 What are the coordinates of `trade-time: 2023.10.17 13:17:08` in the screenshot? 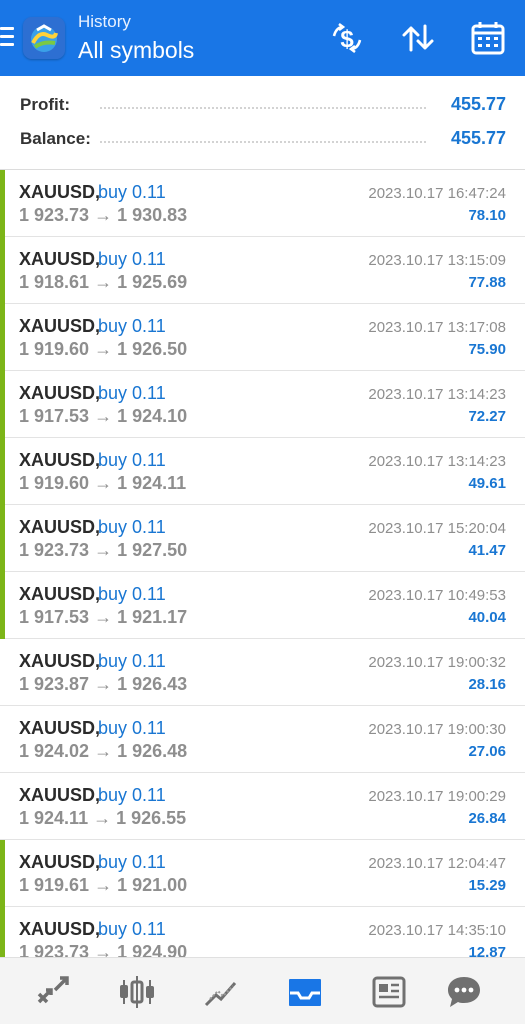 It's located at (437, 327).